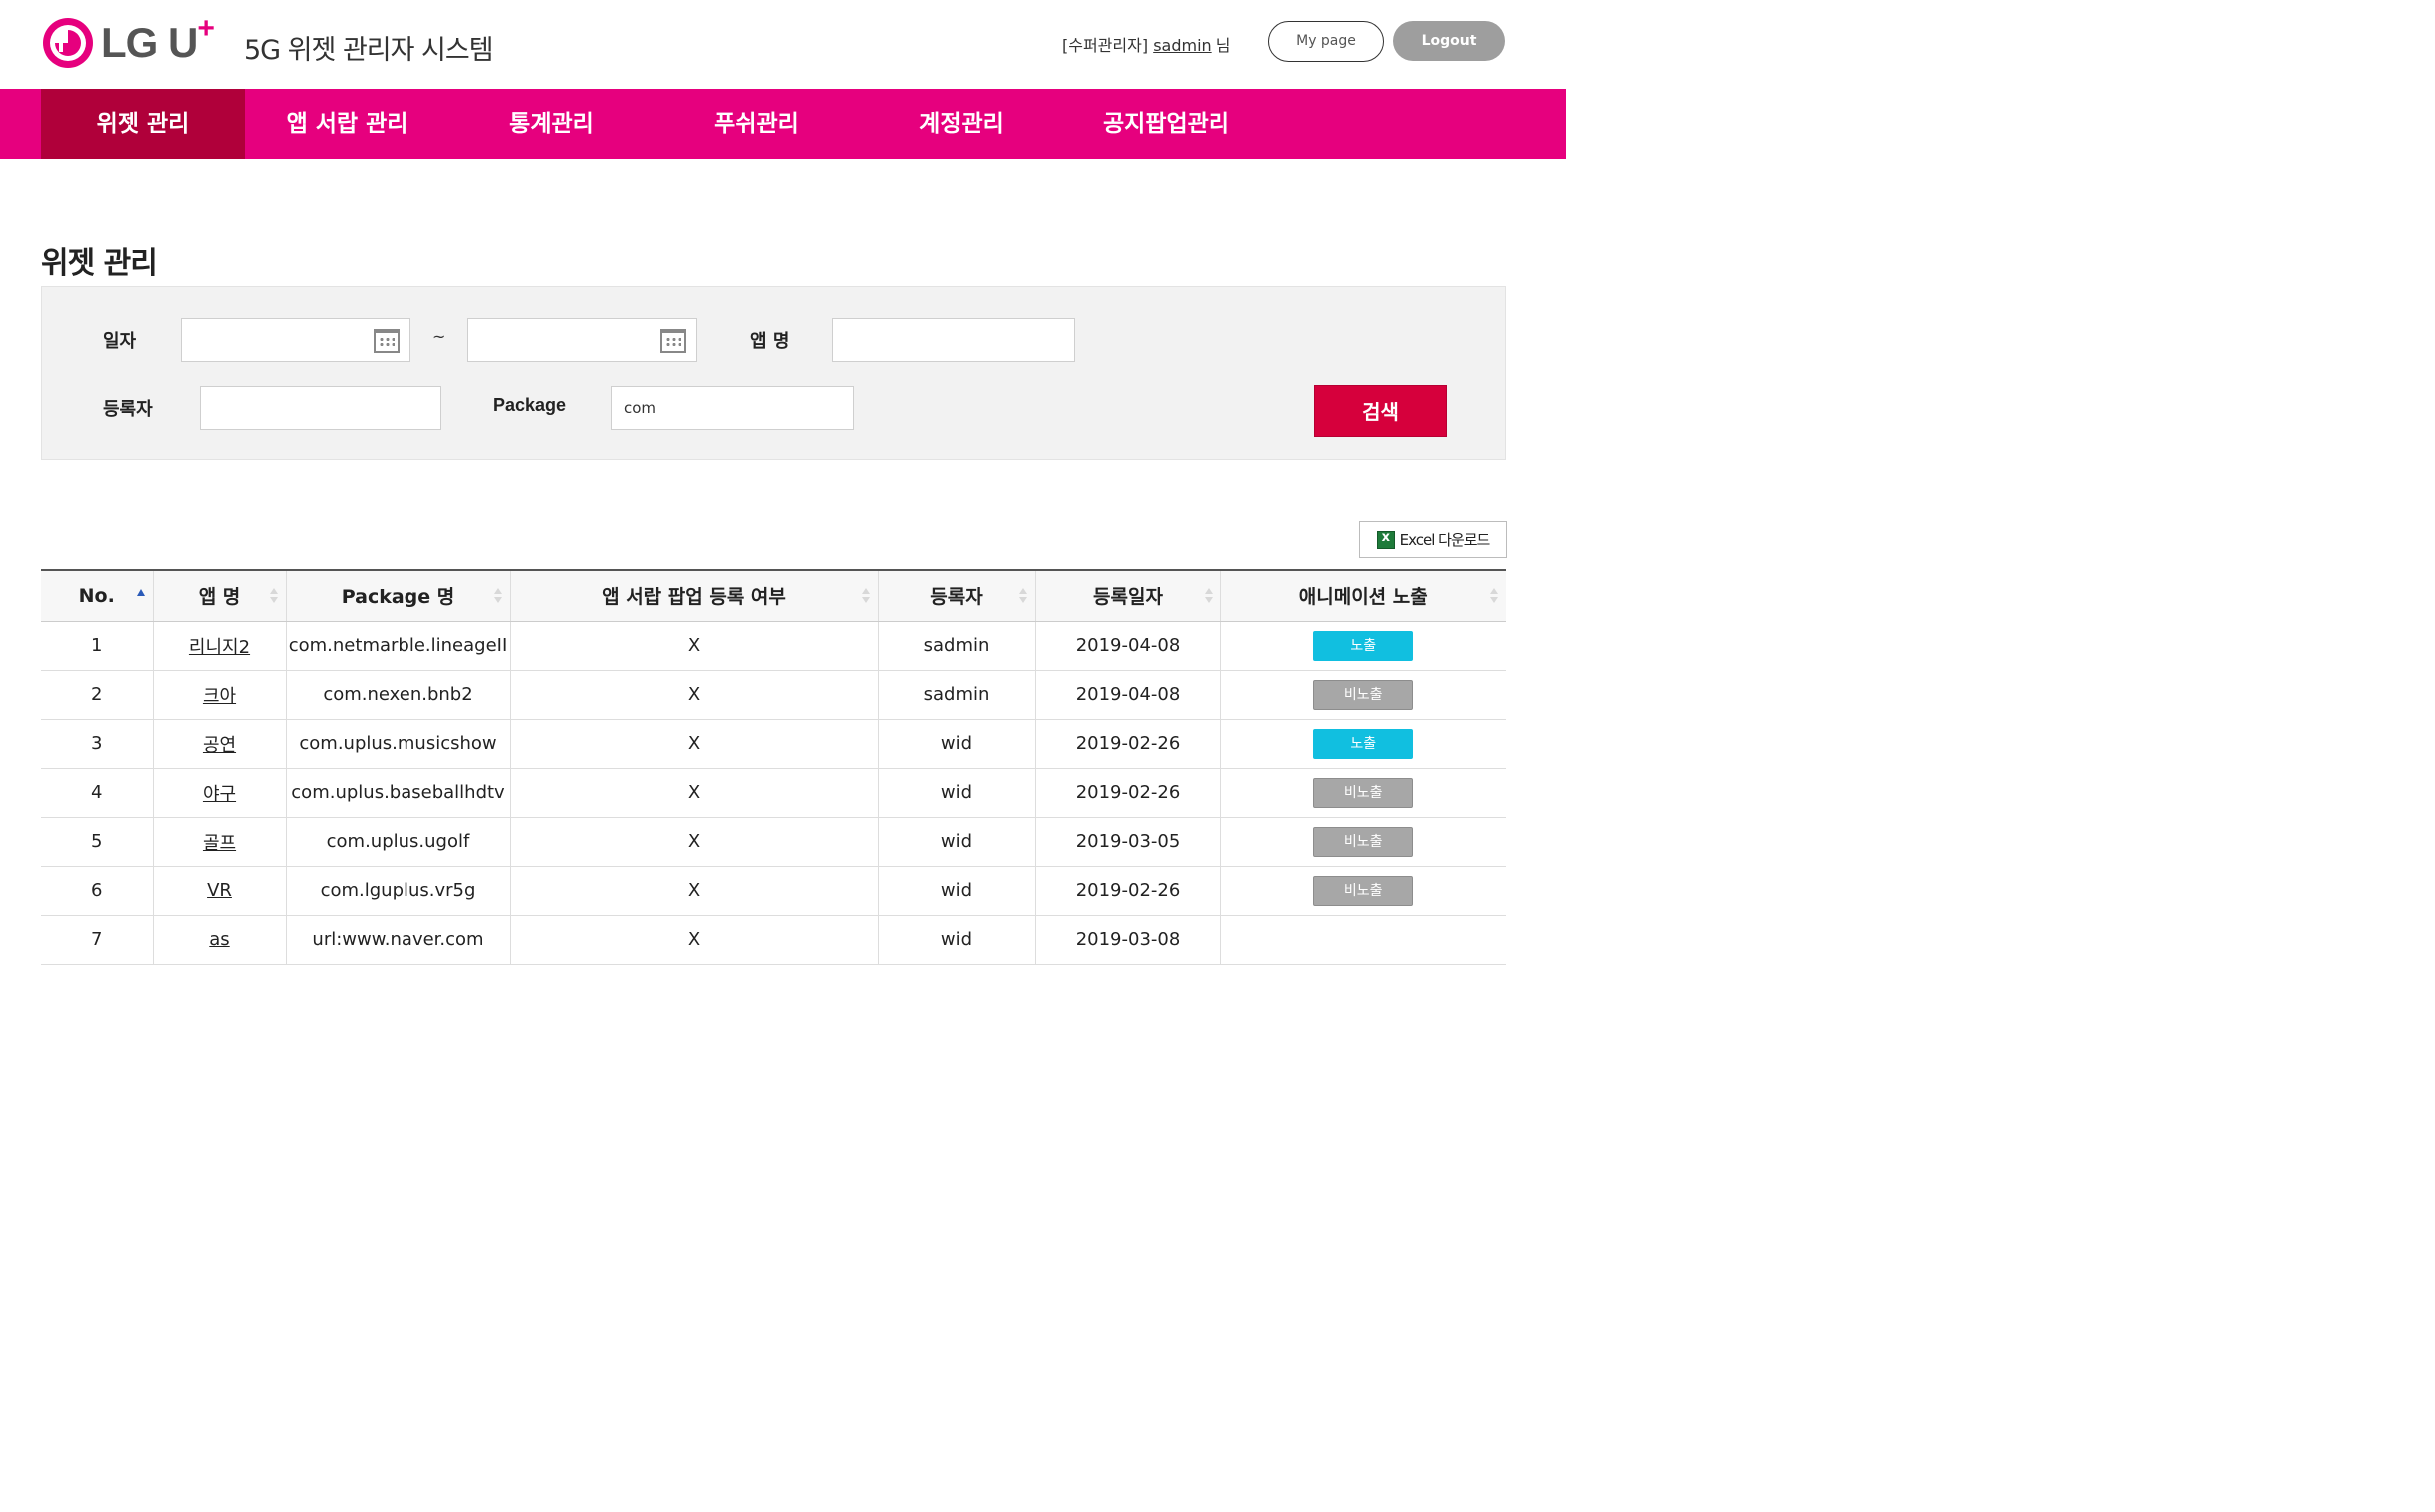 Image resolution: width=2435 pixels, height=1512 pixels. I want to click on cell-package: url:www.naver.com, so click(397, 940).